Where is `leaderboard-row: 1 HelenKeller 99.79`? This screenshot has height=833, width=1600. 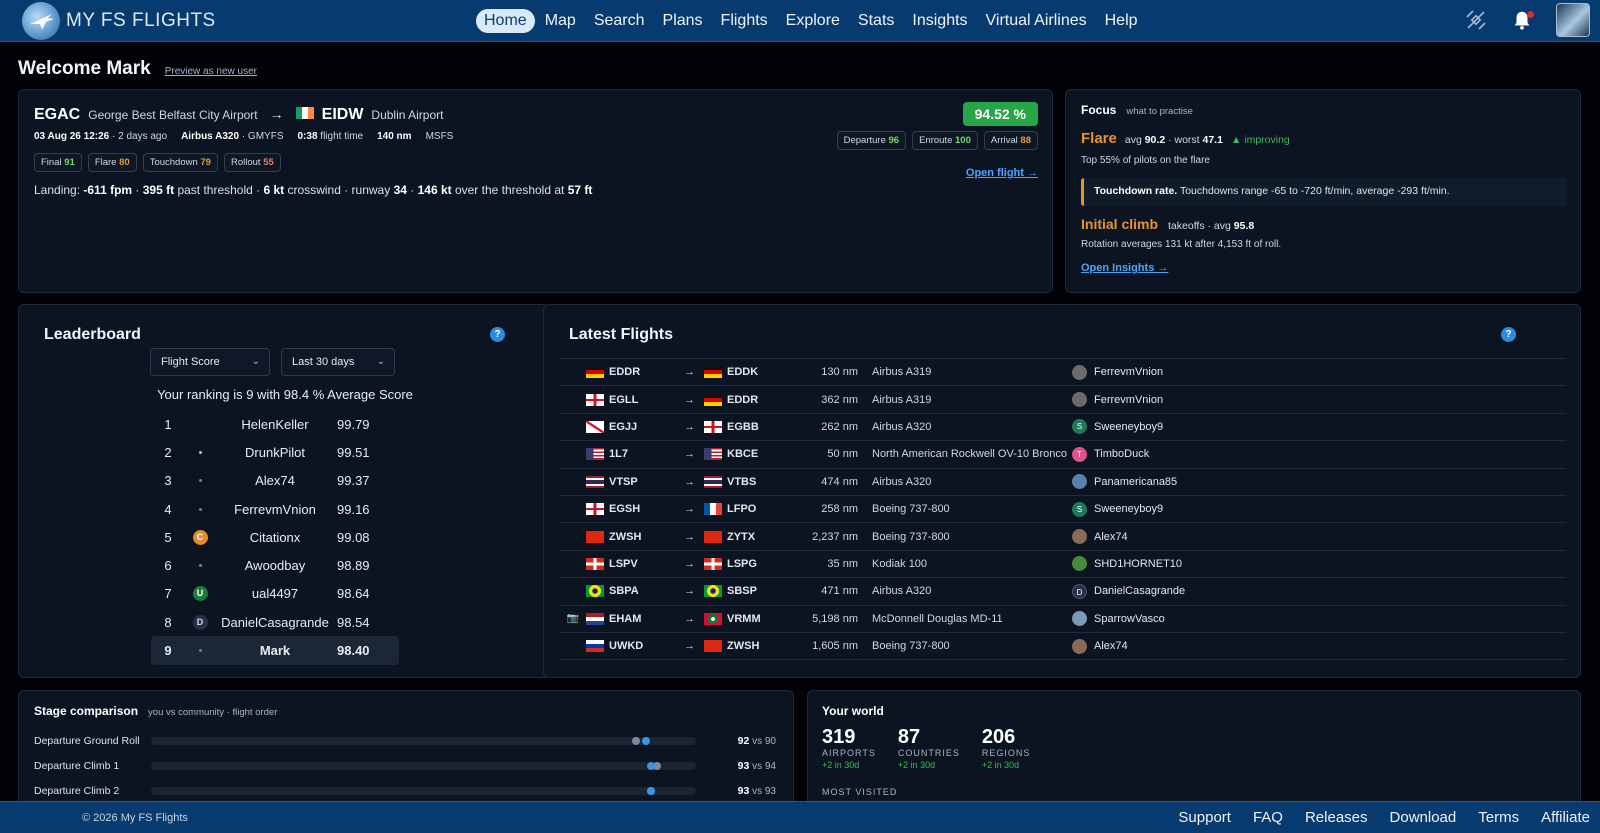 leaderboard-row: 1 HelenKeller 99.79 is located at coordinates (275, 424).